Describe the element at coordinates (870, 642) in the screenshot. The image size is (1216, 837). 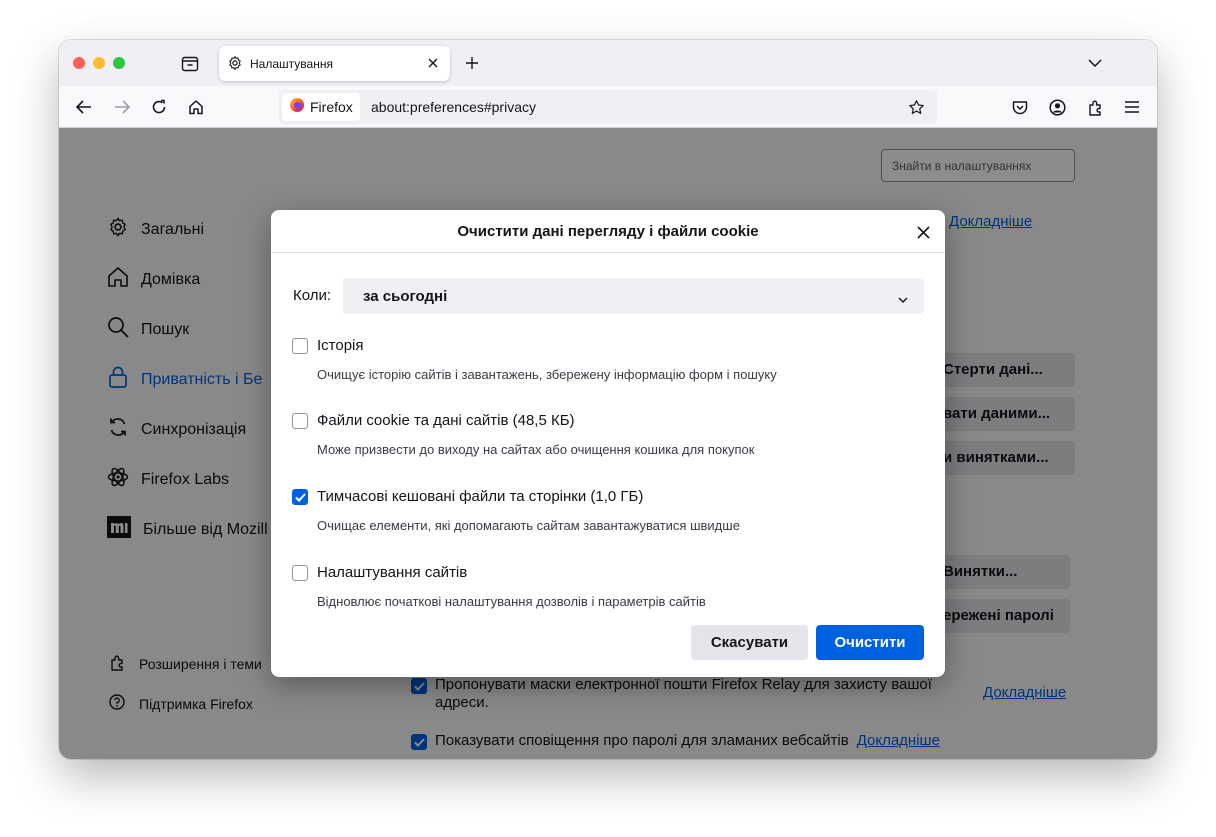
I see `clear-button: Очистити` at that location.